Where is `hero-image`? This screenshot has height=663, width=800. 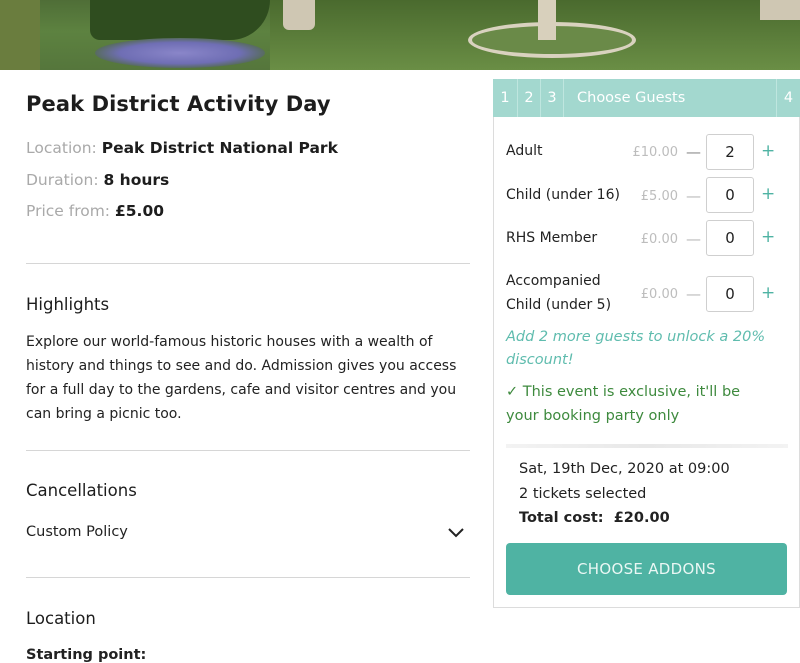 hero-image is located at coordinates (400, 35).